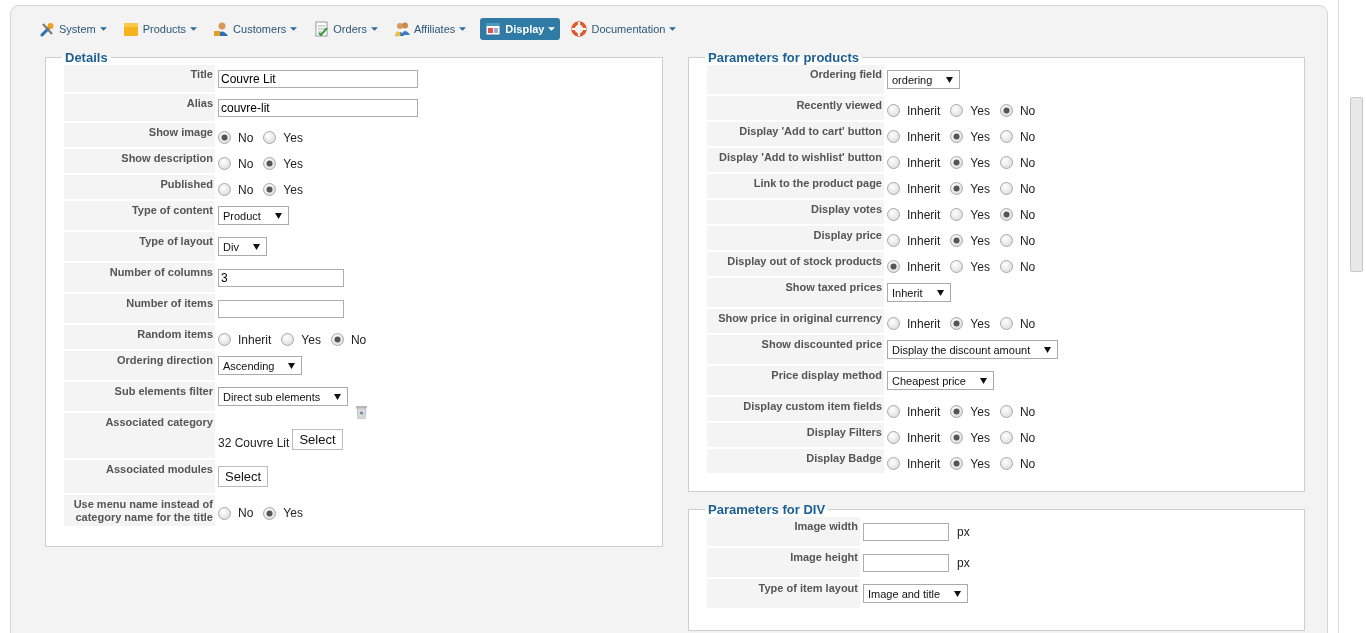  What do you see at coordinates (520, 29) in the screenshot?
I see `menu-item: Display` at bounding box center [520, 29].